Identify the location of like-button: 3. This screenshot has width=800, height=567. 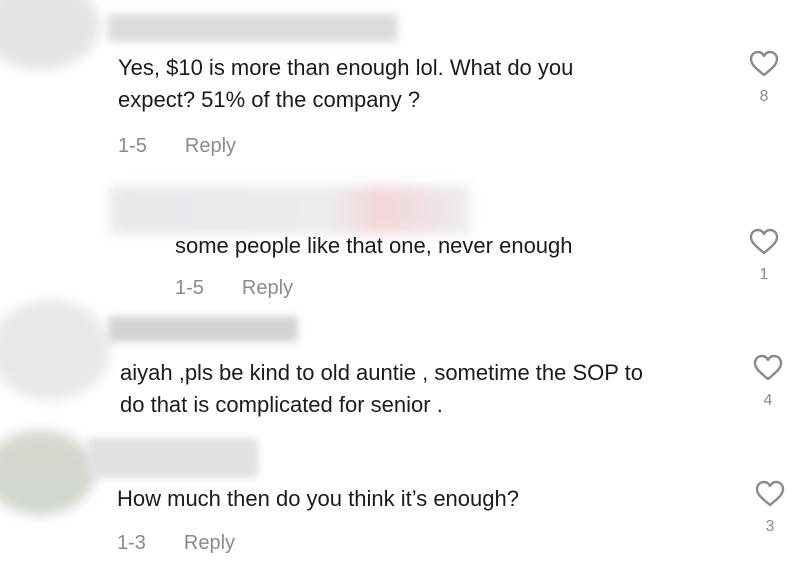
(770, 508).